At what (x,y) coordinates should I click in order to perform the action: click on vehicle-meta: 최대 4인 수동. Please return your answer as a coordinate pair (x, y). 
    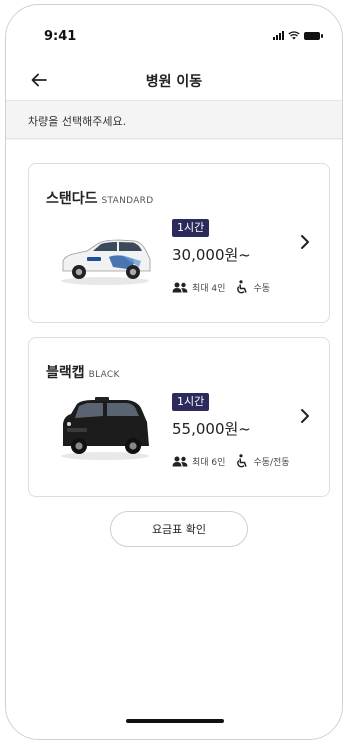
    Looking at the image, I should click on (226, 287).